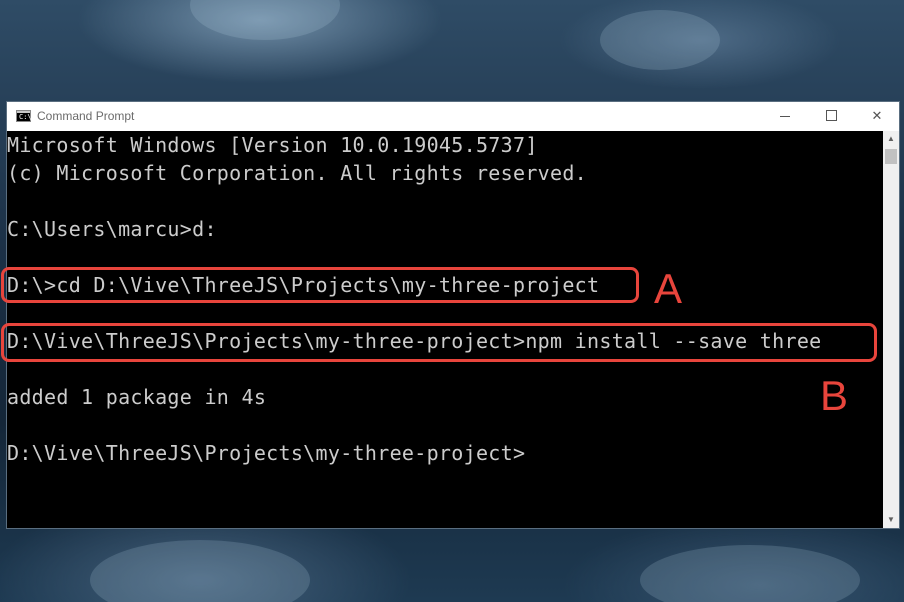 This screenshot has width=904, height=602. I want to click on scroll-up-arrow-icon: ▲, so click(891, 139).